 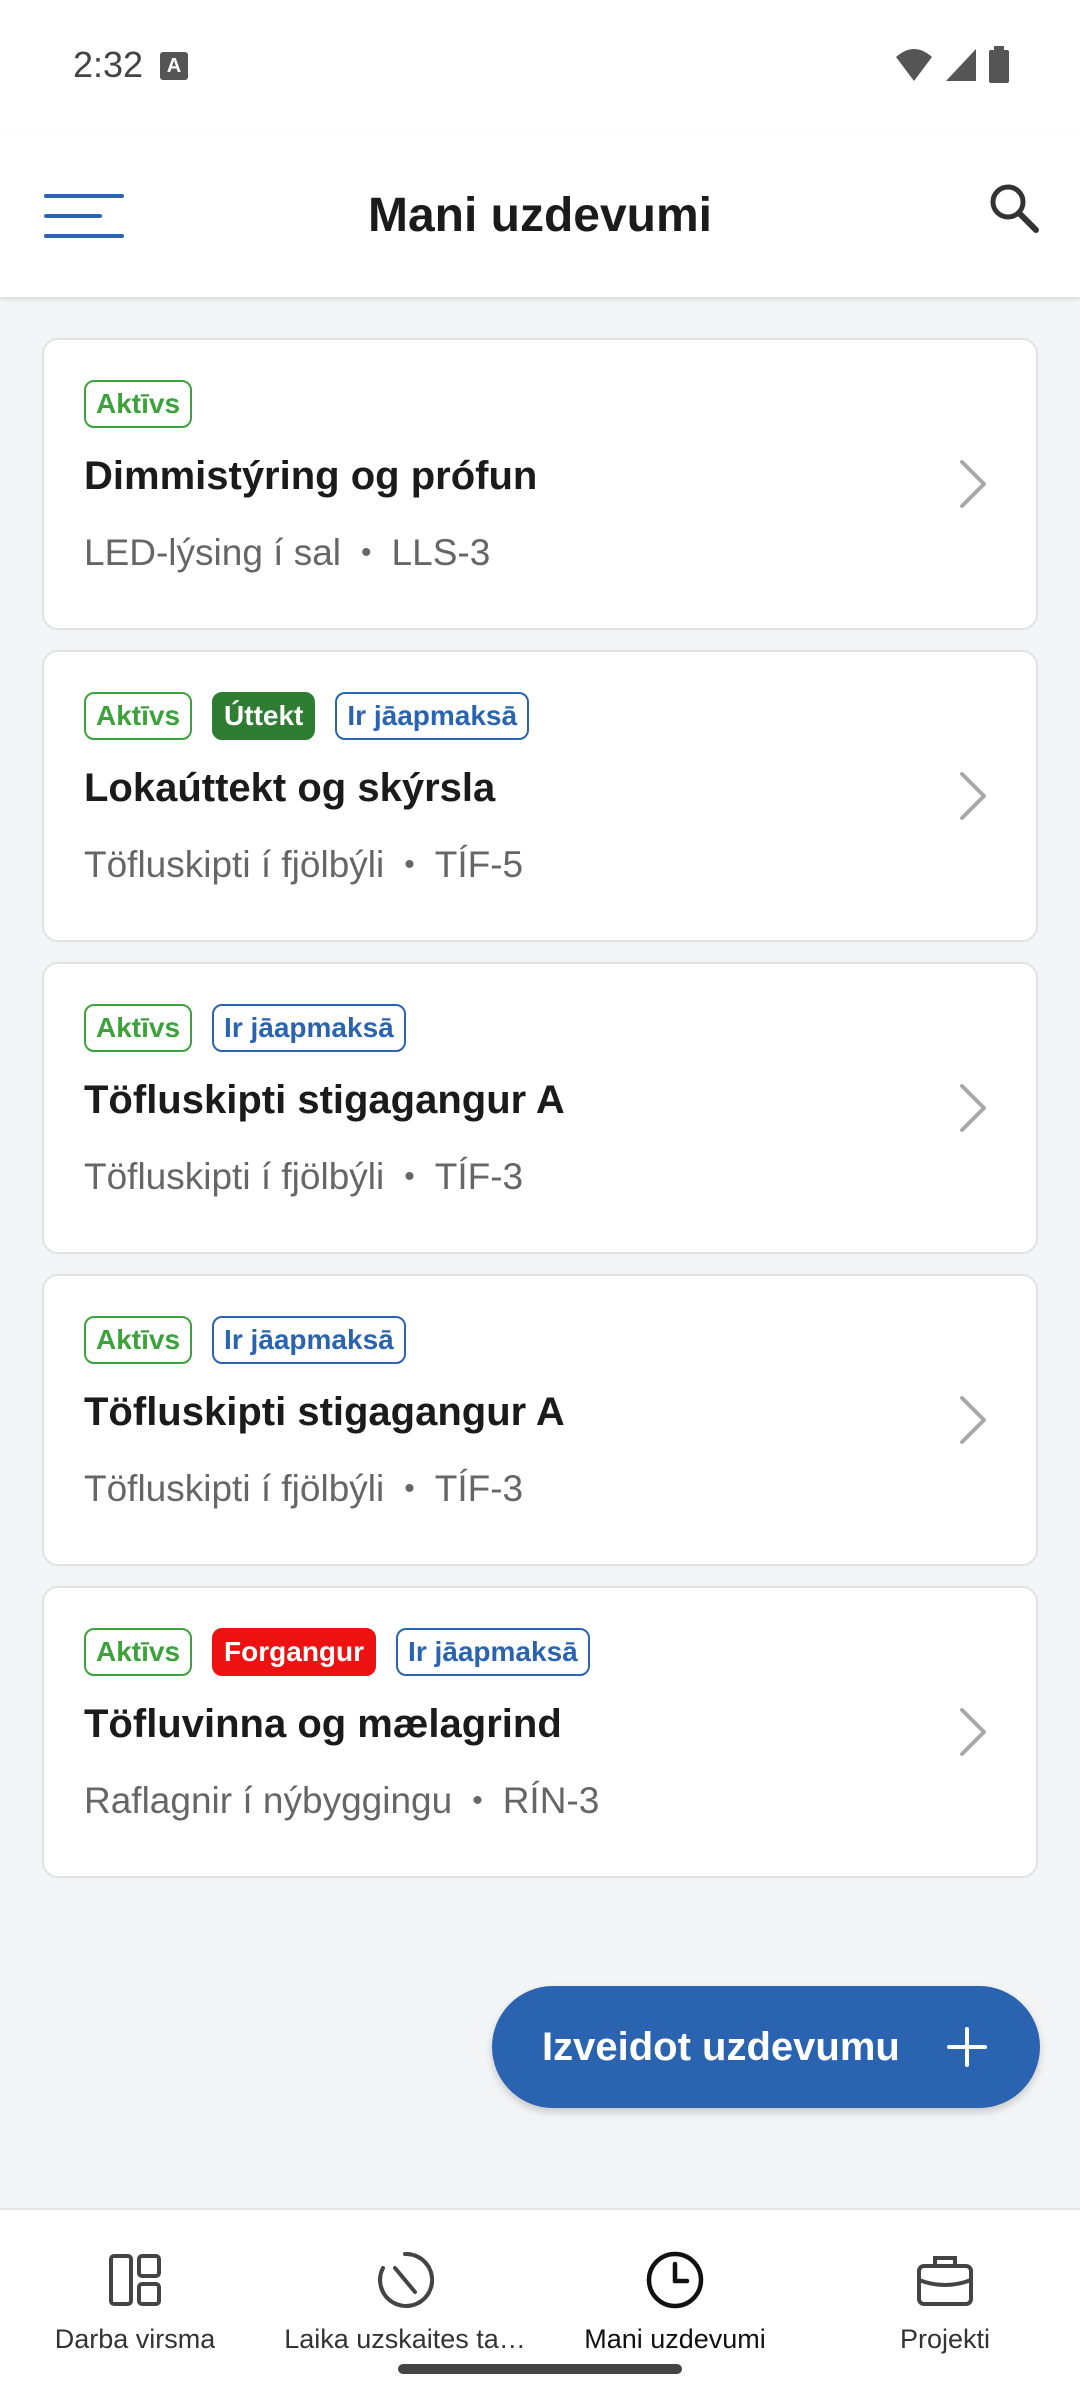 What do you see at coordinates (967, 2047) in the screenshot?
I see `plus-icon` at bounding box center [967, 2047].